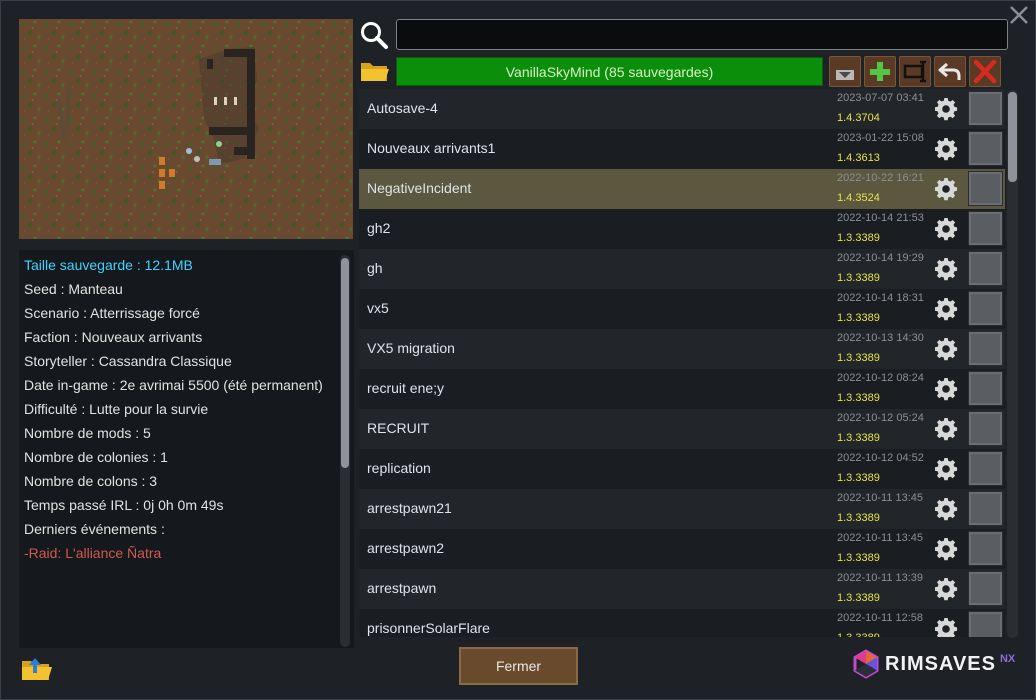 Image resolution: width=1036 pixels, height=700 pixels. I want to click on save-date: 2022-10-14 18:31, so click(880, 298).